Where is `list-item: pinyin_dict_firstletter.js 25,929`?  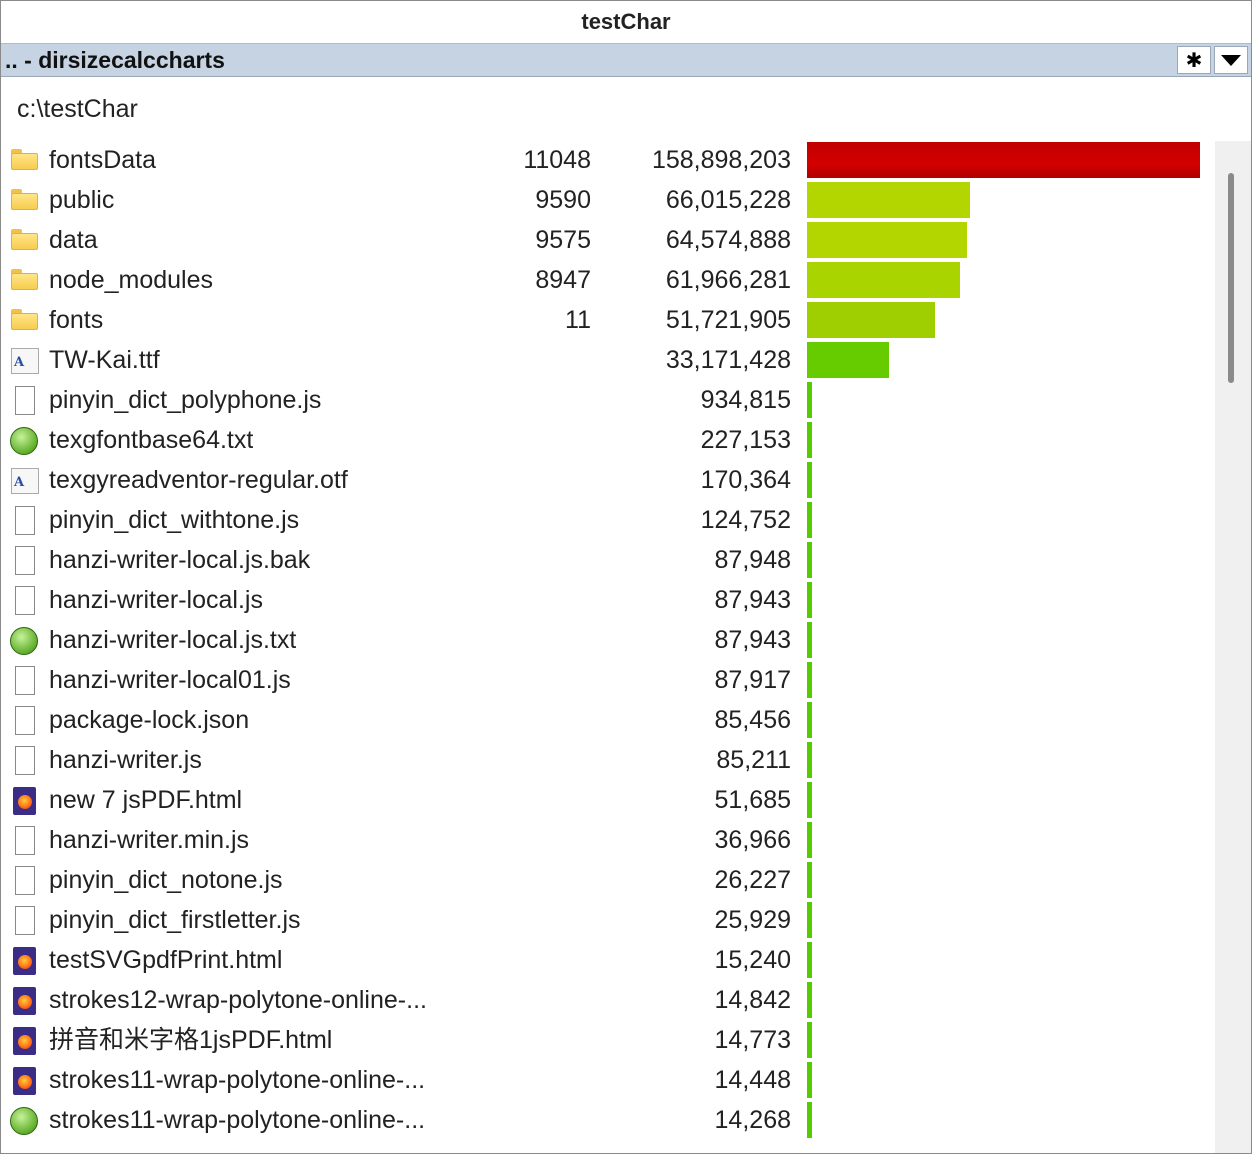
list-item: pinyin_dict_firstletter.js 25,929 is located at coordinates (607, 921).